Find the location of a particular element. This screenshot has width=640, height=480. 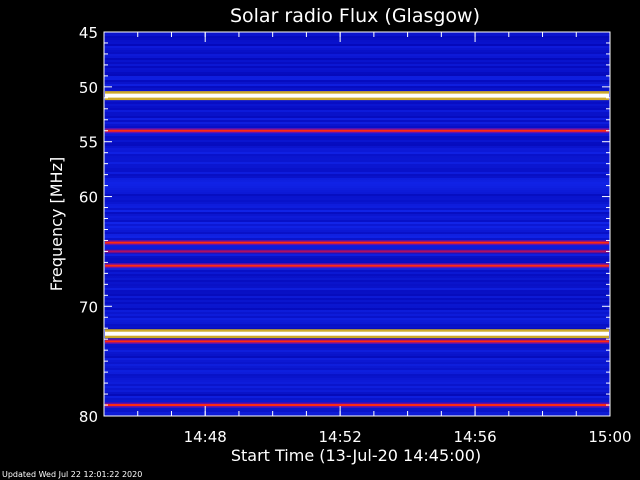

y-tick-label: 80 is located at coordinates (88, 417).